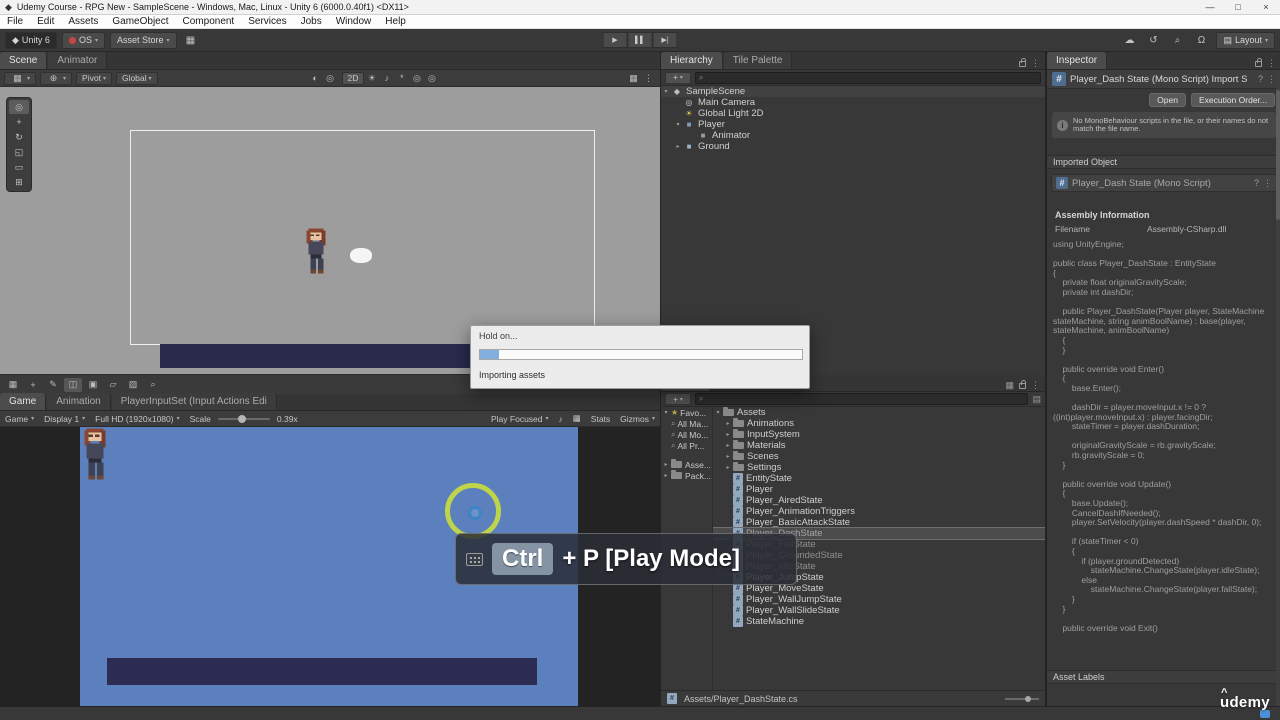 Image resolution: width=1280 pixels, height=720 pixels. I want to click on project-file-statemachine: StateMachine, so click(879, 621).